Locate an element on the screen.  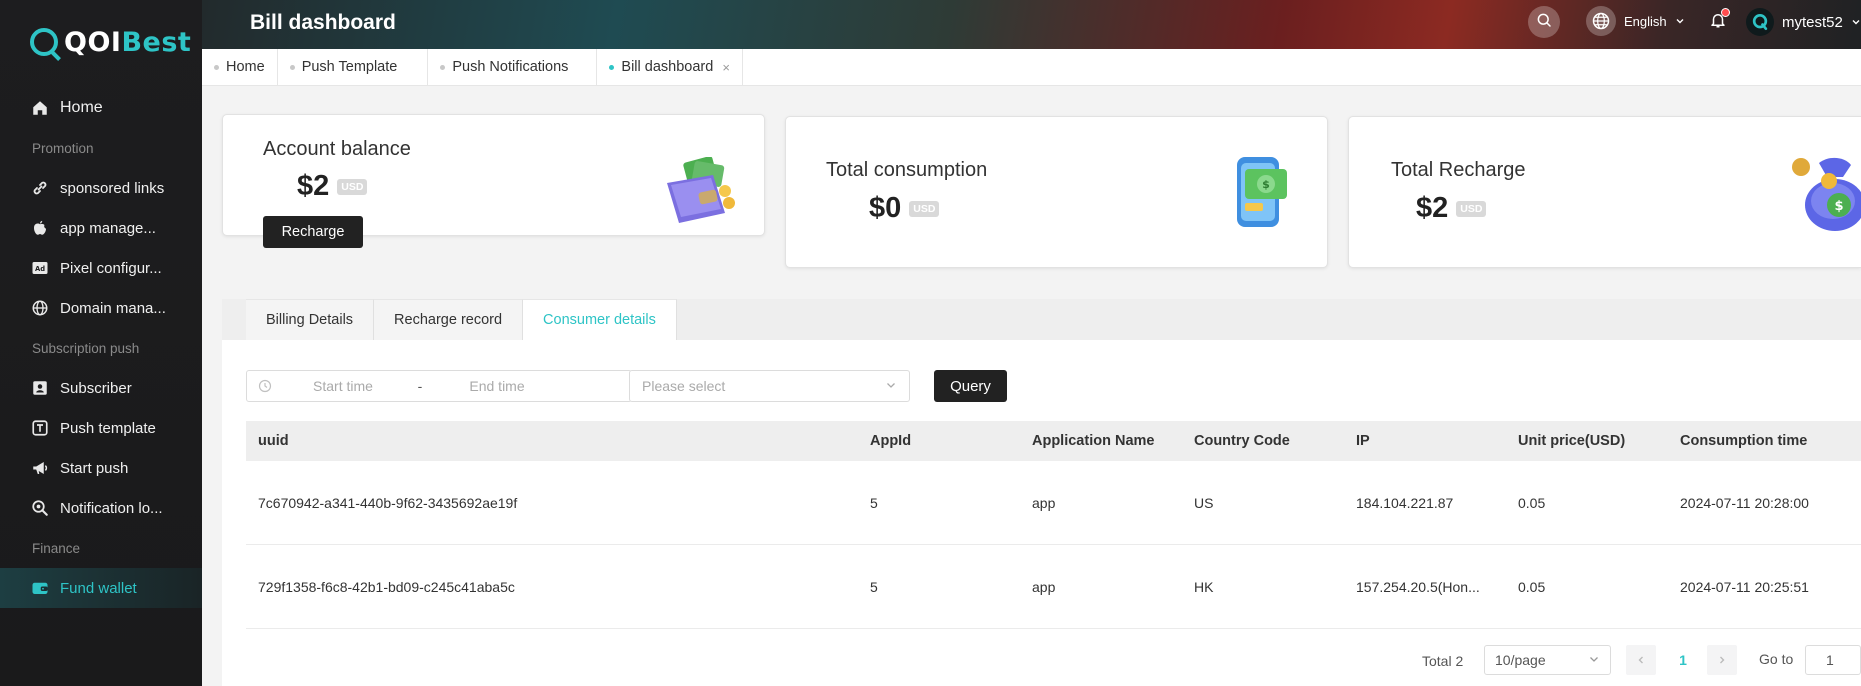
sidebar-item-fund-wallet: Fund wallet is located at coordinates (101, 588).